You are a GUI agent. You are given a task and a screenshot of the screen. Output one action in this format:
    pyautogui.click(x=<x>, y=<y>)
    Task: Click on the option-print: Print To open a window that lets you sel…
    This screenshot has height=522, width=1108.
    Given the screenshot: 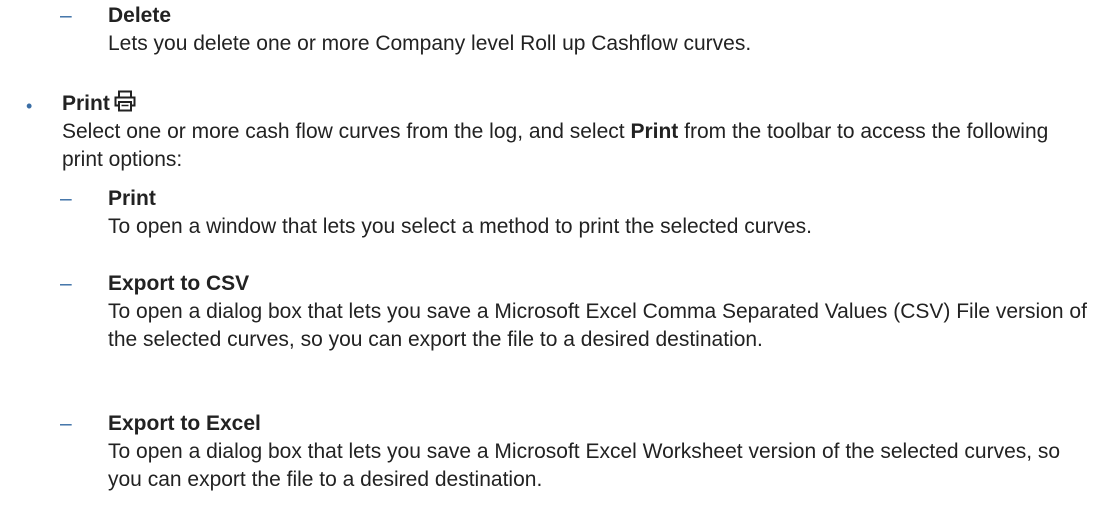 What is the action you would take?
    pyautogui.click(x=598, y=213)
    